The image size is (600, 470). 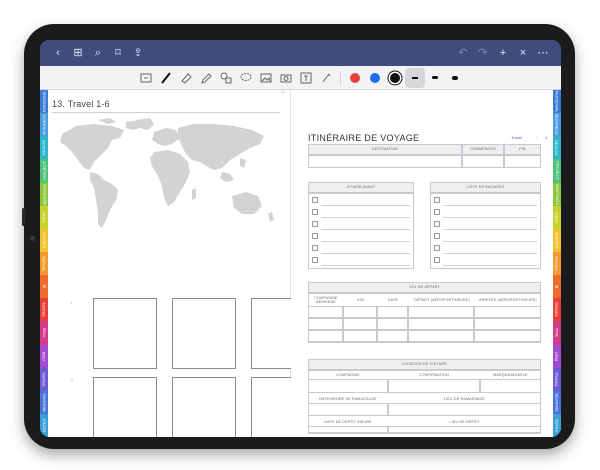 What do you see at coordinates (286, 78) in the screenshot?
I see `camera-icon` at bounding box center [286, 78].